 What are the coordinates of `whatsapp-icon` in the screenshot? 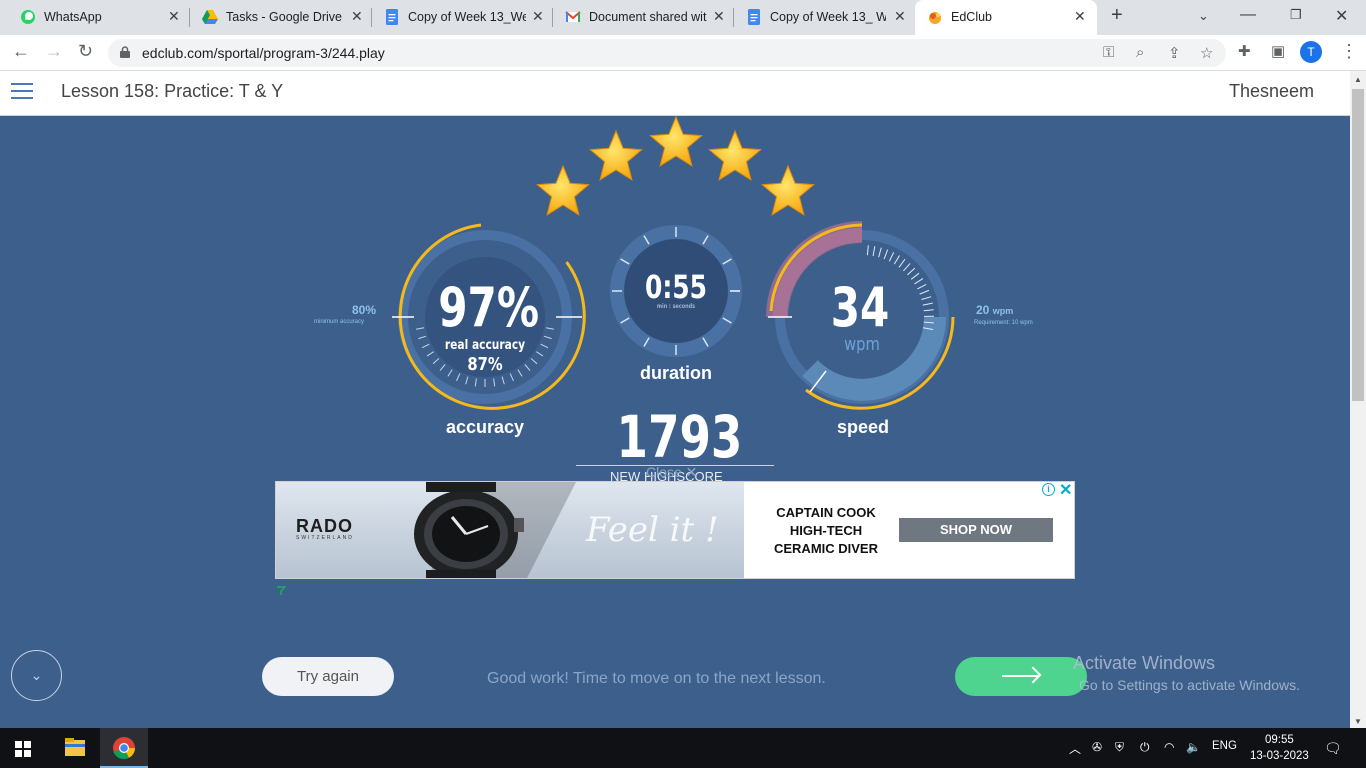 It's located at (28, 17).